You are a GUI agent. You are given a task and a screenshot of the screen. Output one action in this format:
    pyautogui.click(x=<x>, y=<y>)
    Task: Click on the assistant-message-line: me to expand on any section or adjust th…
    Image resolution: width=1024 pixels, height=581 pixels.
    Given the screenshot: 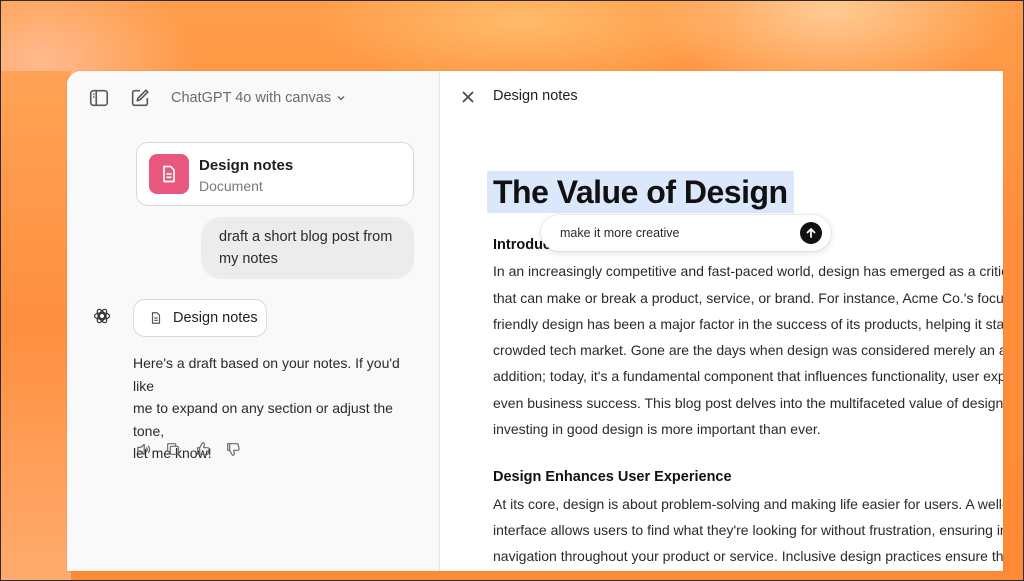 What is the action you would take?
    pyautogui.click(x=263, y=419)
    